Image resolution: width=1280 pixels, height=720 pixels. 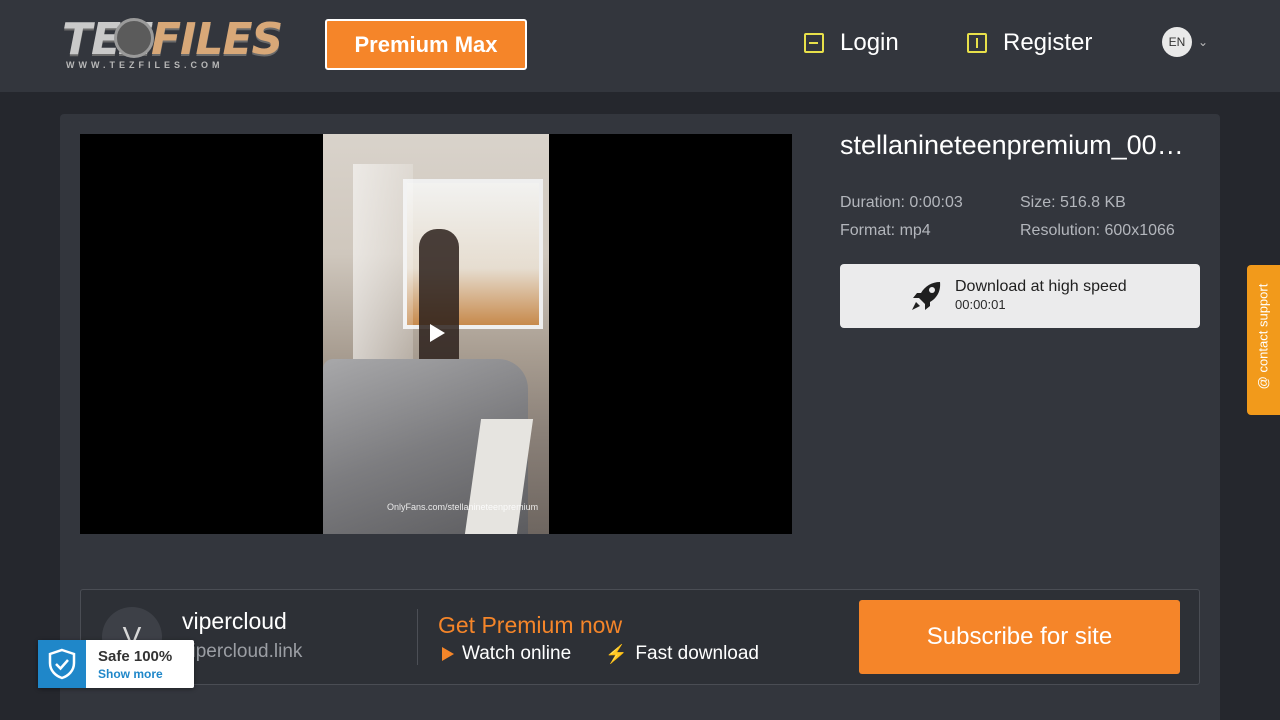 What do you see at coordinates (1203, 42) in the screenshot?
I see `chevron-down-icon: ⌄` at bounding box center [1203, 42].